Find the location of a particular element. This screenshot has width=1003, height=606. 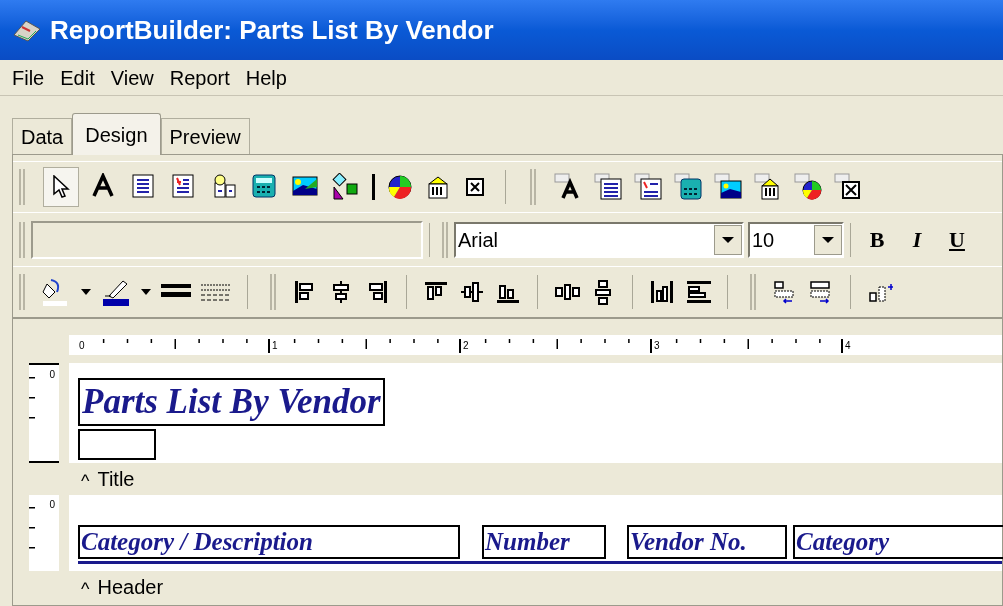

report-title: Parts List By Vendor is located at coordinates (231, 402).